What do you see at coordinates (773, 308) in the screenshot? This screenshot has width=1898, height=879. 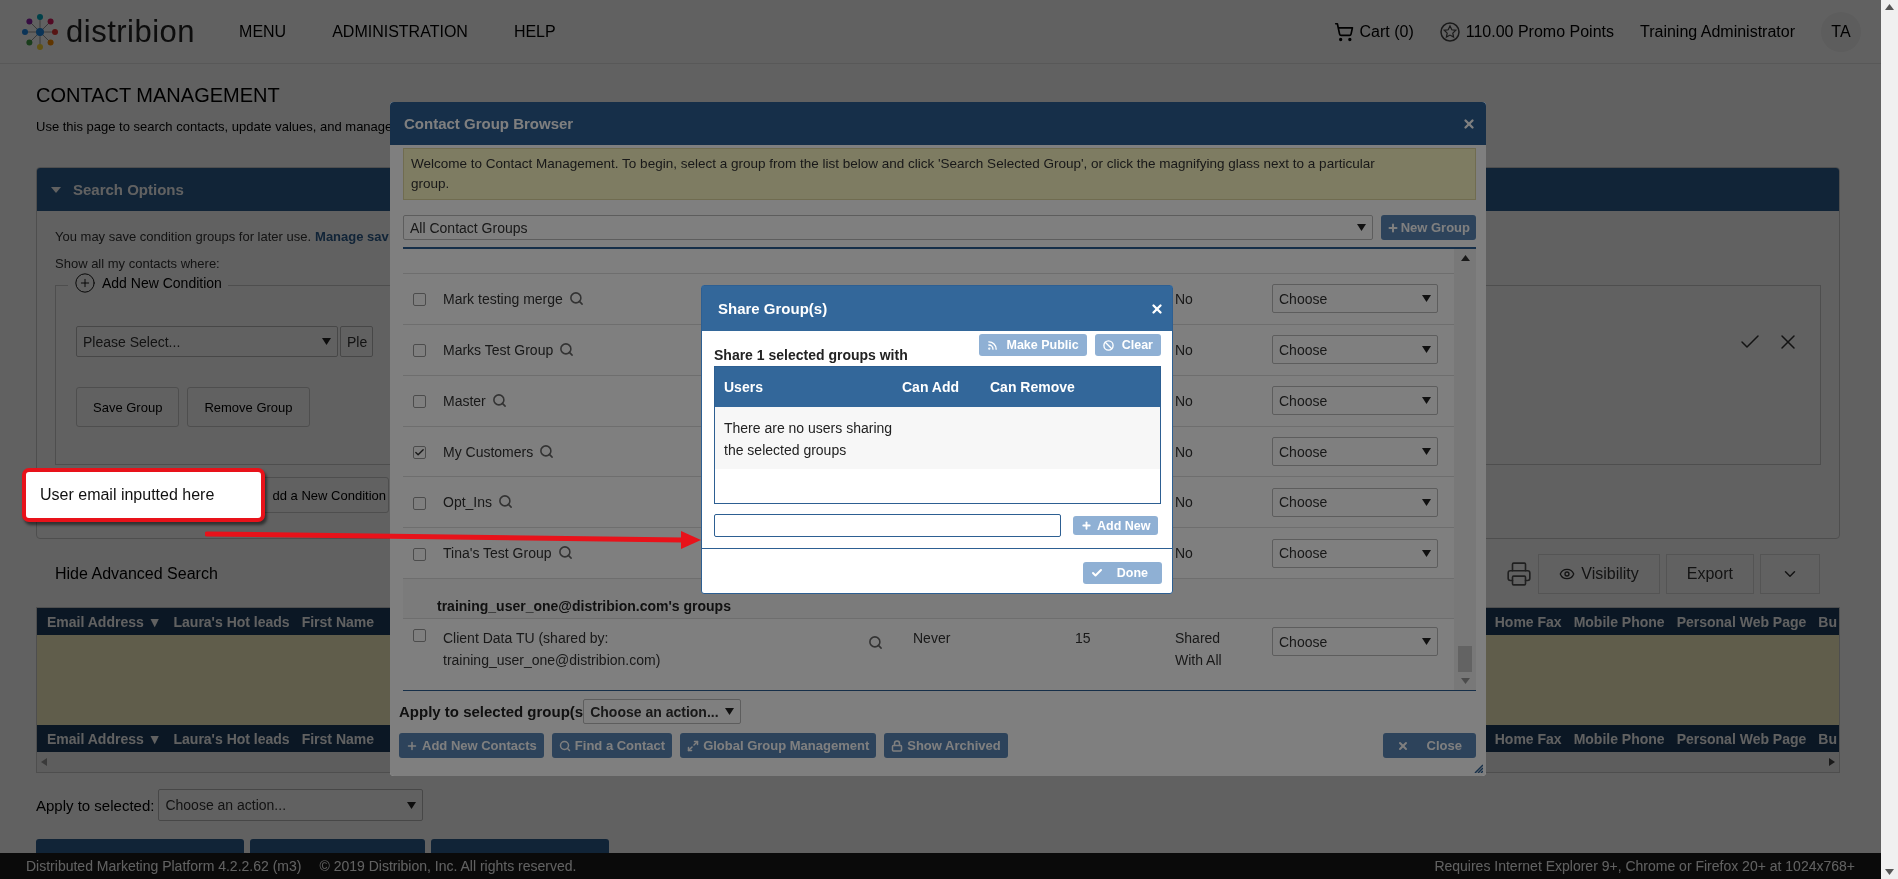 I see `dialog-title: Share Group(s)` at bounding box center [773, 308].